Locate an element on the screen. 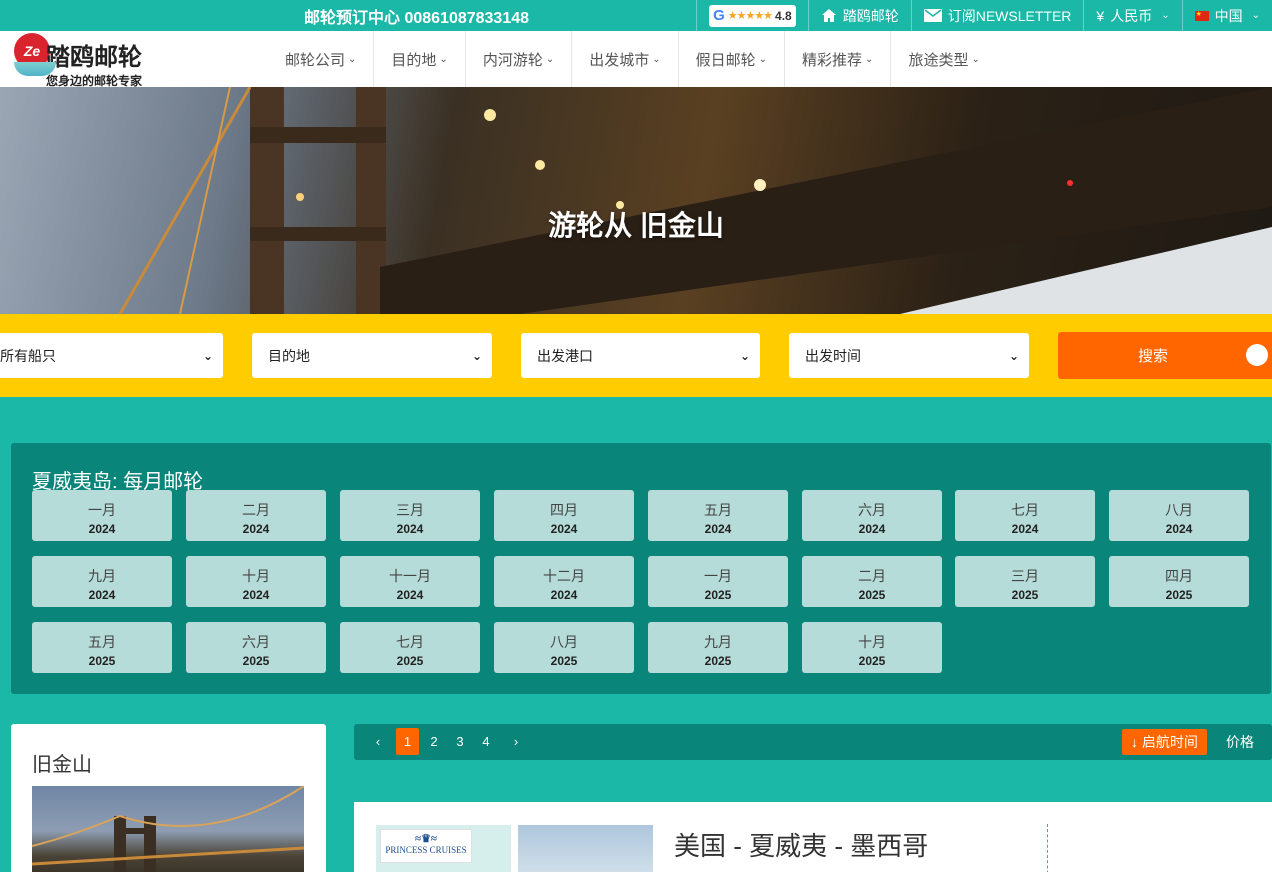  month-button: 七月 2025 is located at coordinates (410, 647).